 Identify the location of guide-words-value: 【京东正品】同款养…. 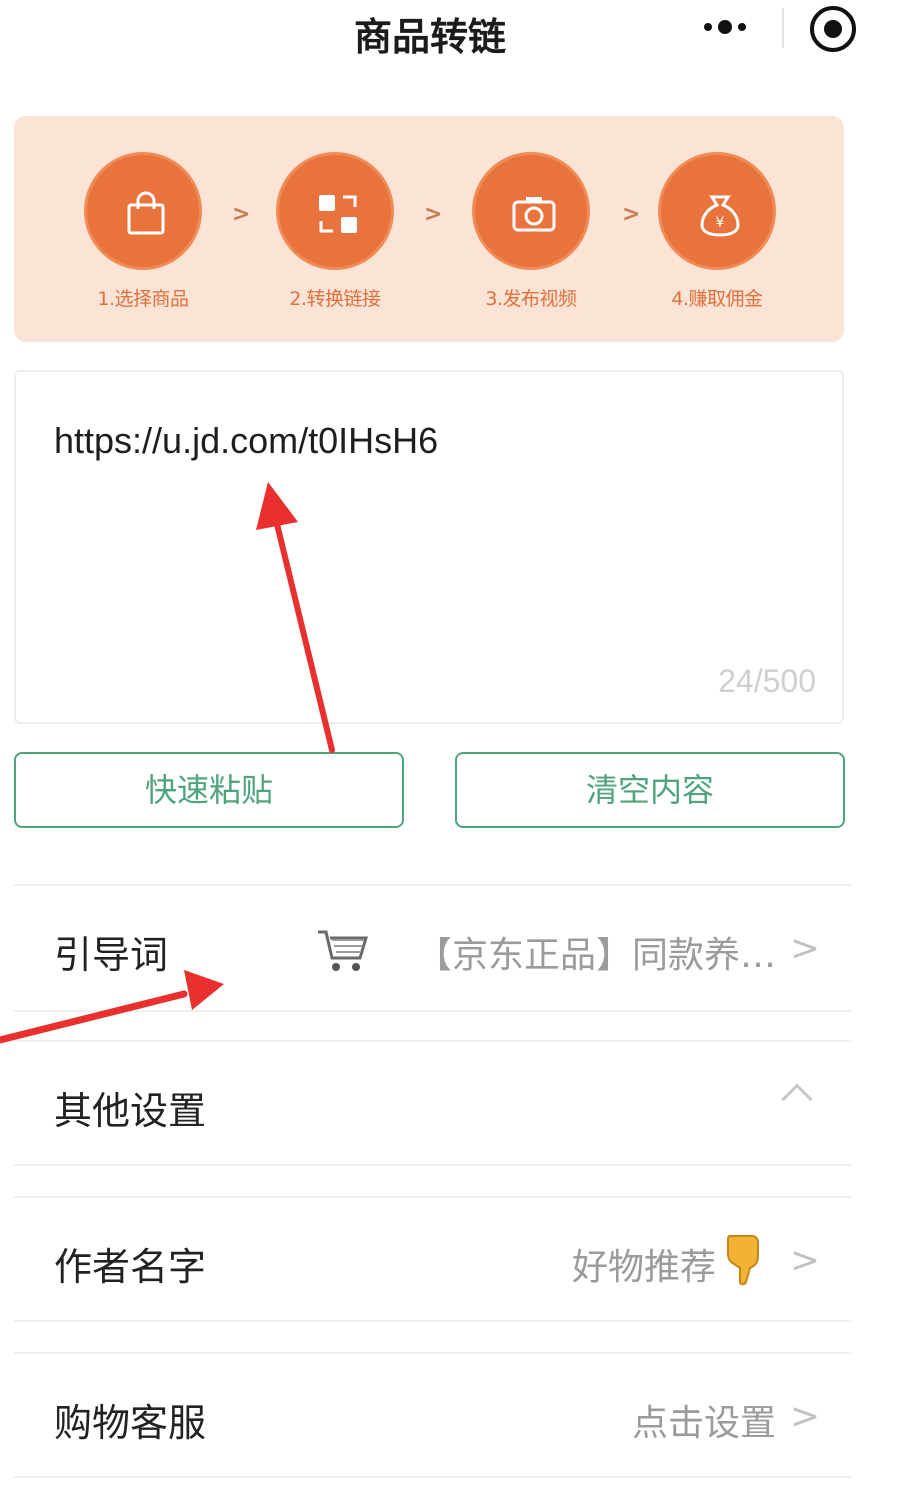
(595, 955).